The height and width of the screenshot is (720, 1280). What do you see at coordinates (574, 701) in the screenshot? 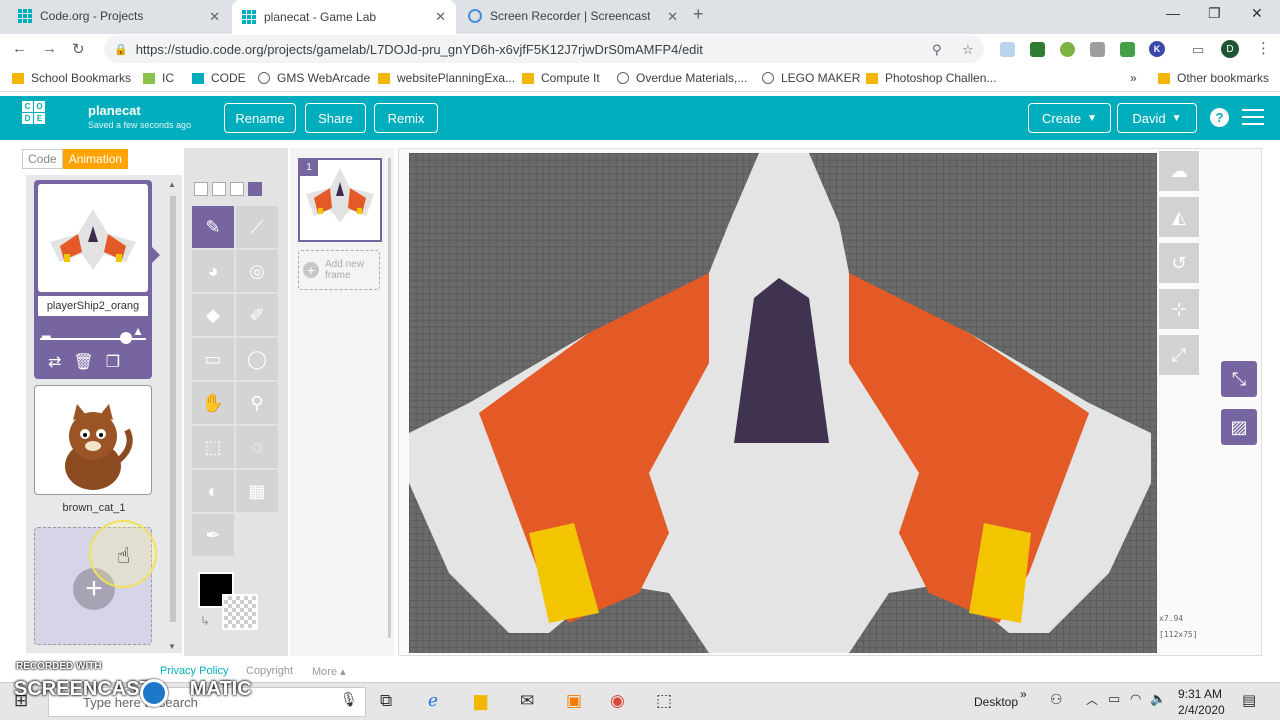
I see `store-icon: ▣` at bounding box center [574, 701].